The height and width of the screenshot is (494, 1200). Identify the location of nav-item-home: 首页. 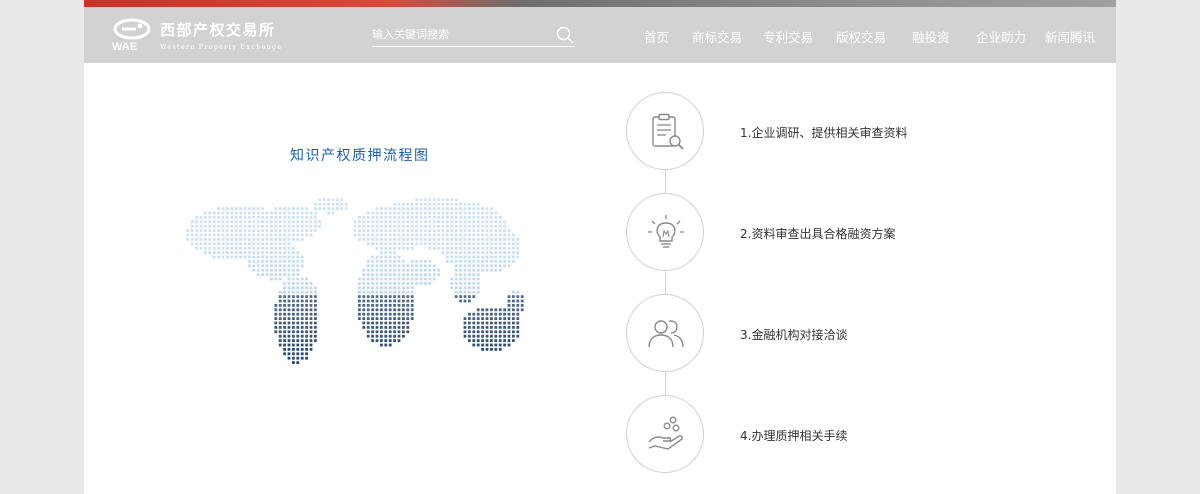
(656, 36).